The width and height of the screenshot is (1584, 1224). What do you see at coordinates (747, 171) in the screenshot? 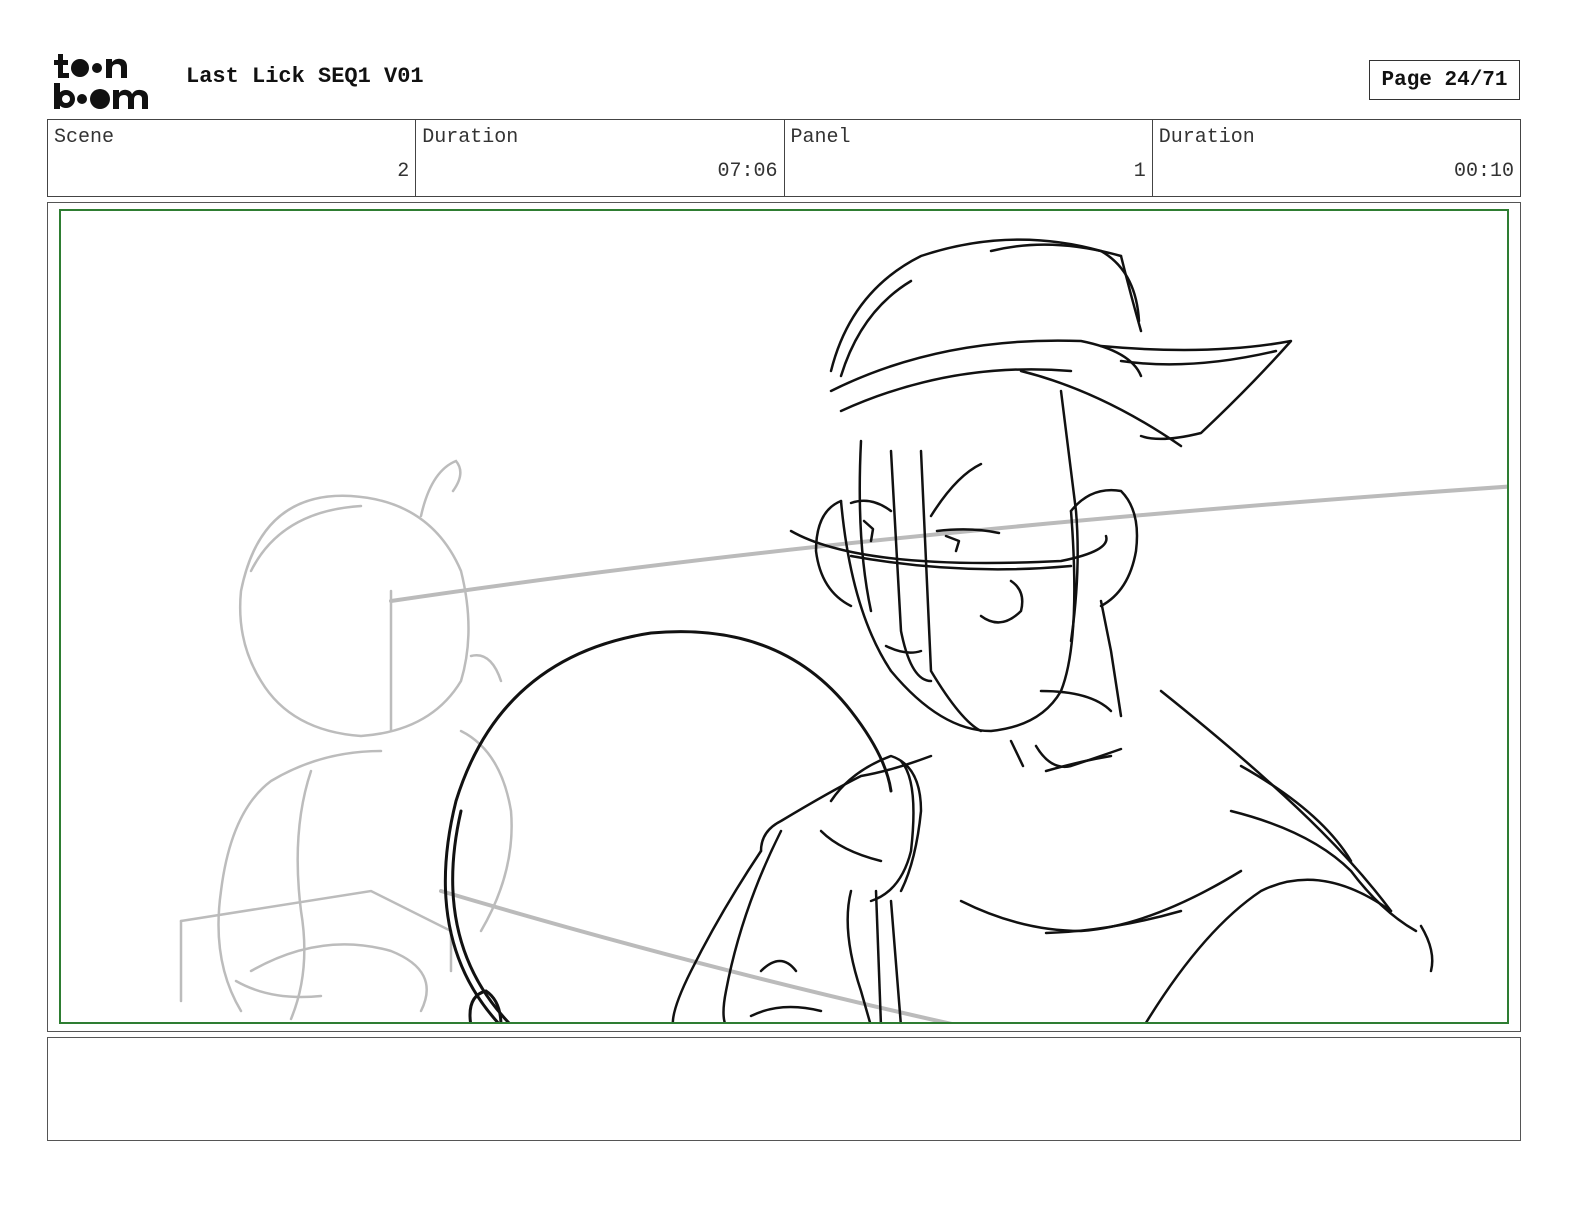
I see `scene-duration-value: 07:06` at bounding box center [747, 171].